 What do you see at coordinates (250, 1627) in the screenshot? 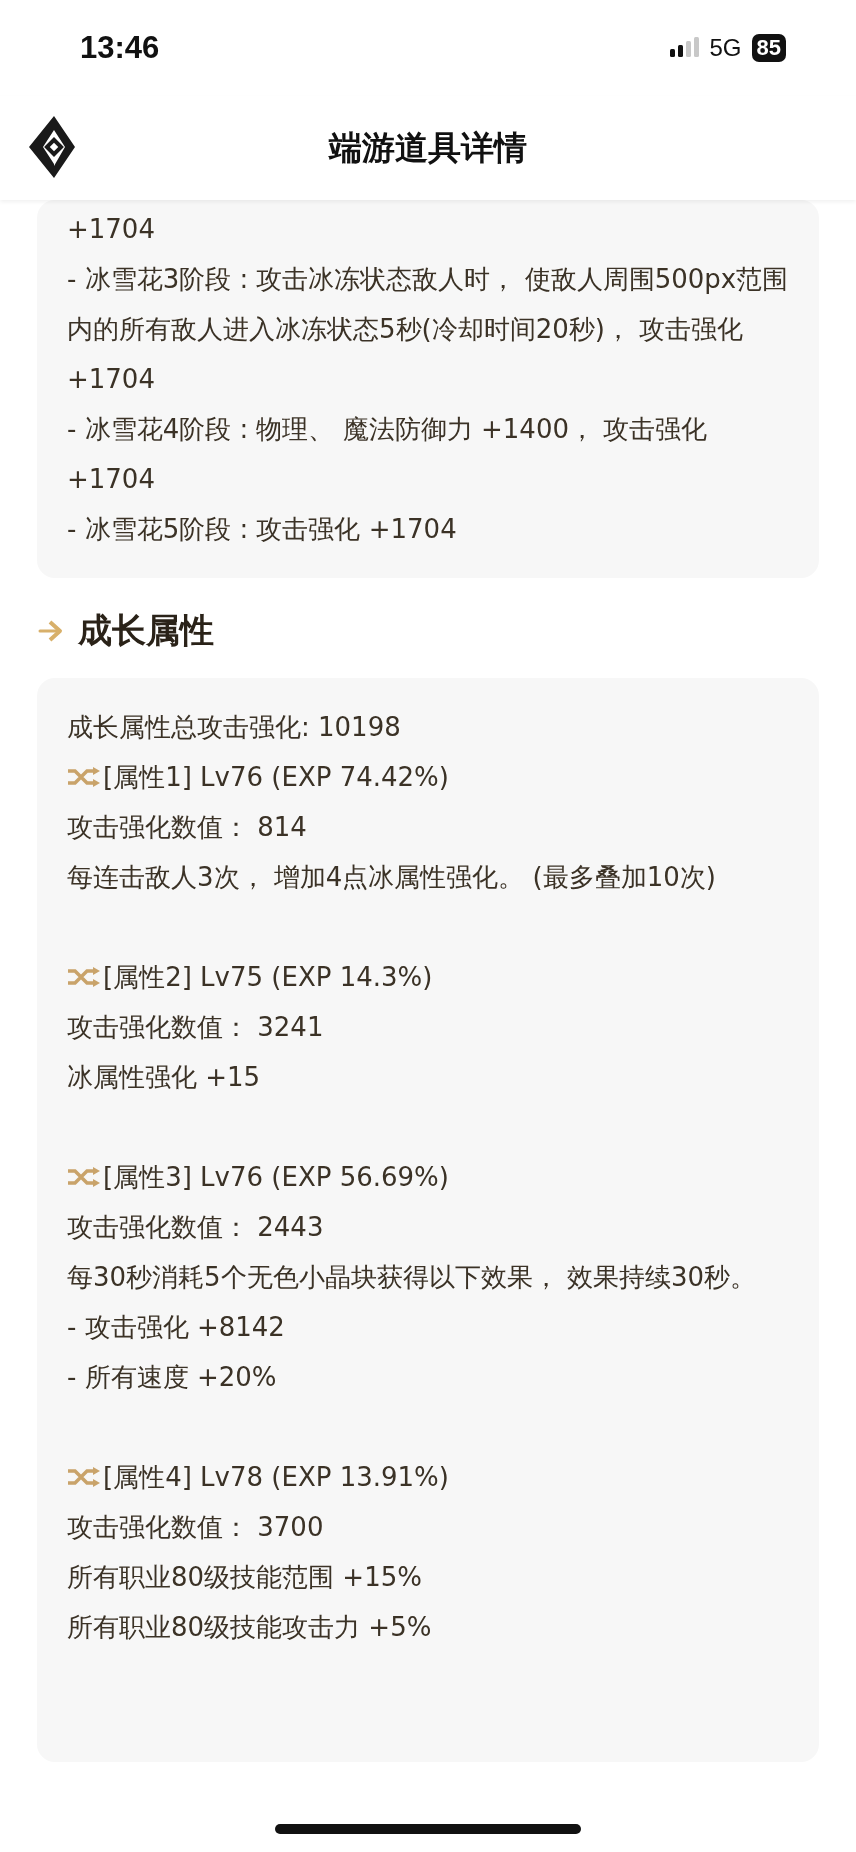
I see `attribute-text: 所有职业80级技能攻击力 +5%` at bounding box center [250, 1627].